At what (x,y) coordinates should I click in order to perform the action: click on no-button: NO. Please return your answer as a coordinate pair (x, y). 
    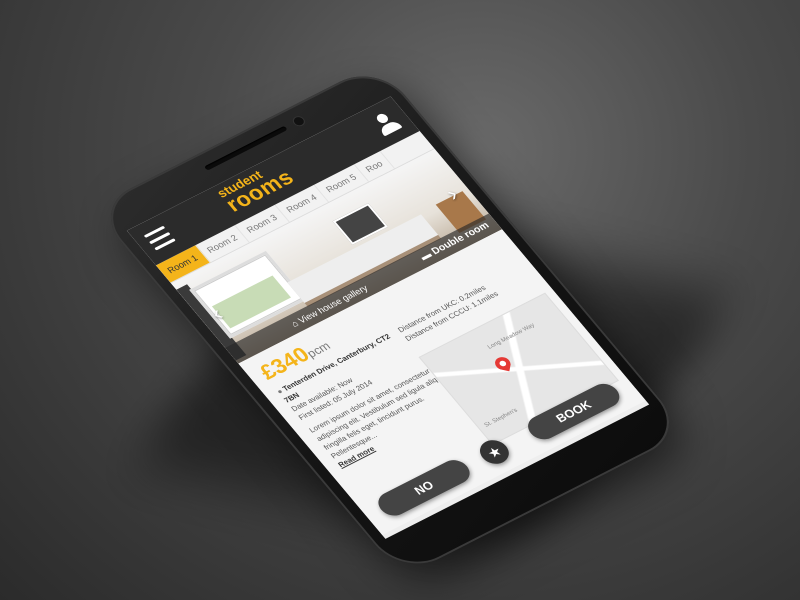
    Looking at the image, I should click on (424, 487).